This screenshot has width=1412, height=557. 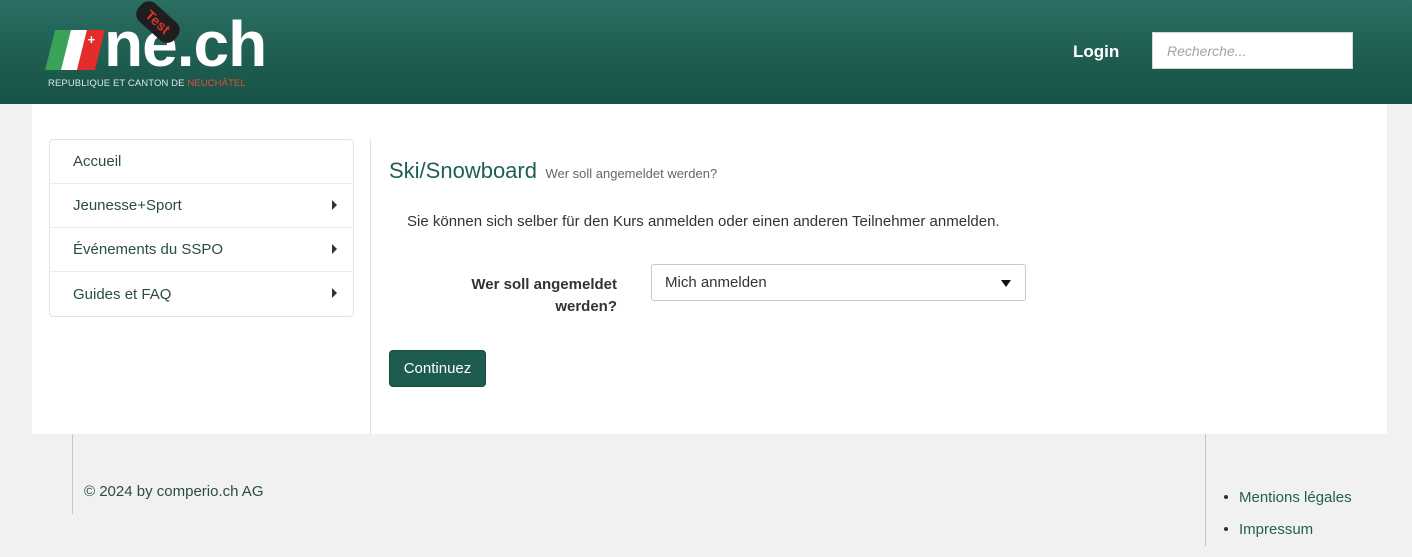 I want to click on sidebar-item-label: Guides et FAQ, so click(x=122, y=294).